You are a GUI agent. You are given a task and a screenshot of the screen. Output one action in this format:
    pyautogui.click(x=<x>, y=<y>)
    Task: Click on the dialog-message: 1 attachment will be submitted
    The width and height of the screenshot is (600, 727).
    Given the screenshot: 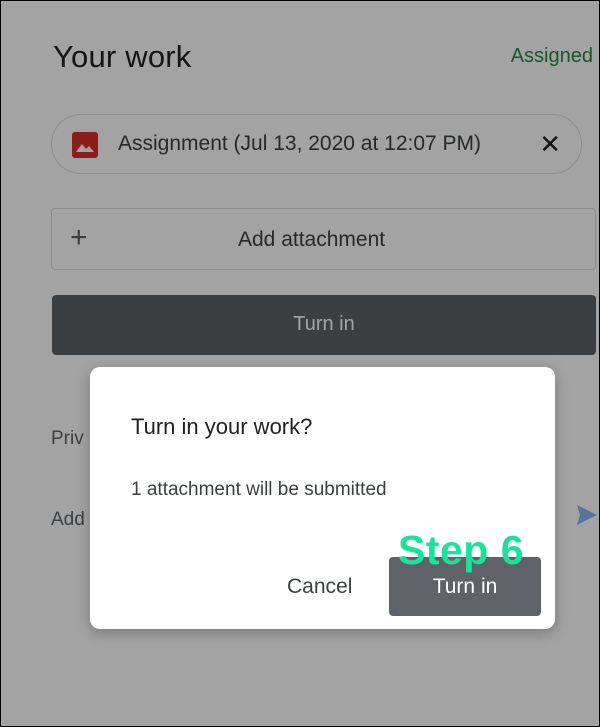 What is the action you would take?
    pyautogui.click(x=259, y=489)
    